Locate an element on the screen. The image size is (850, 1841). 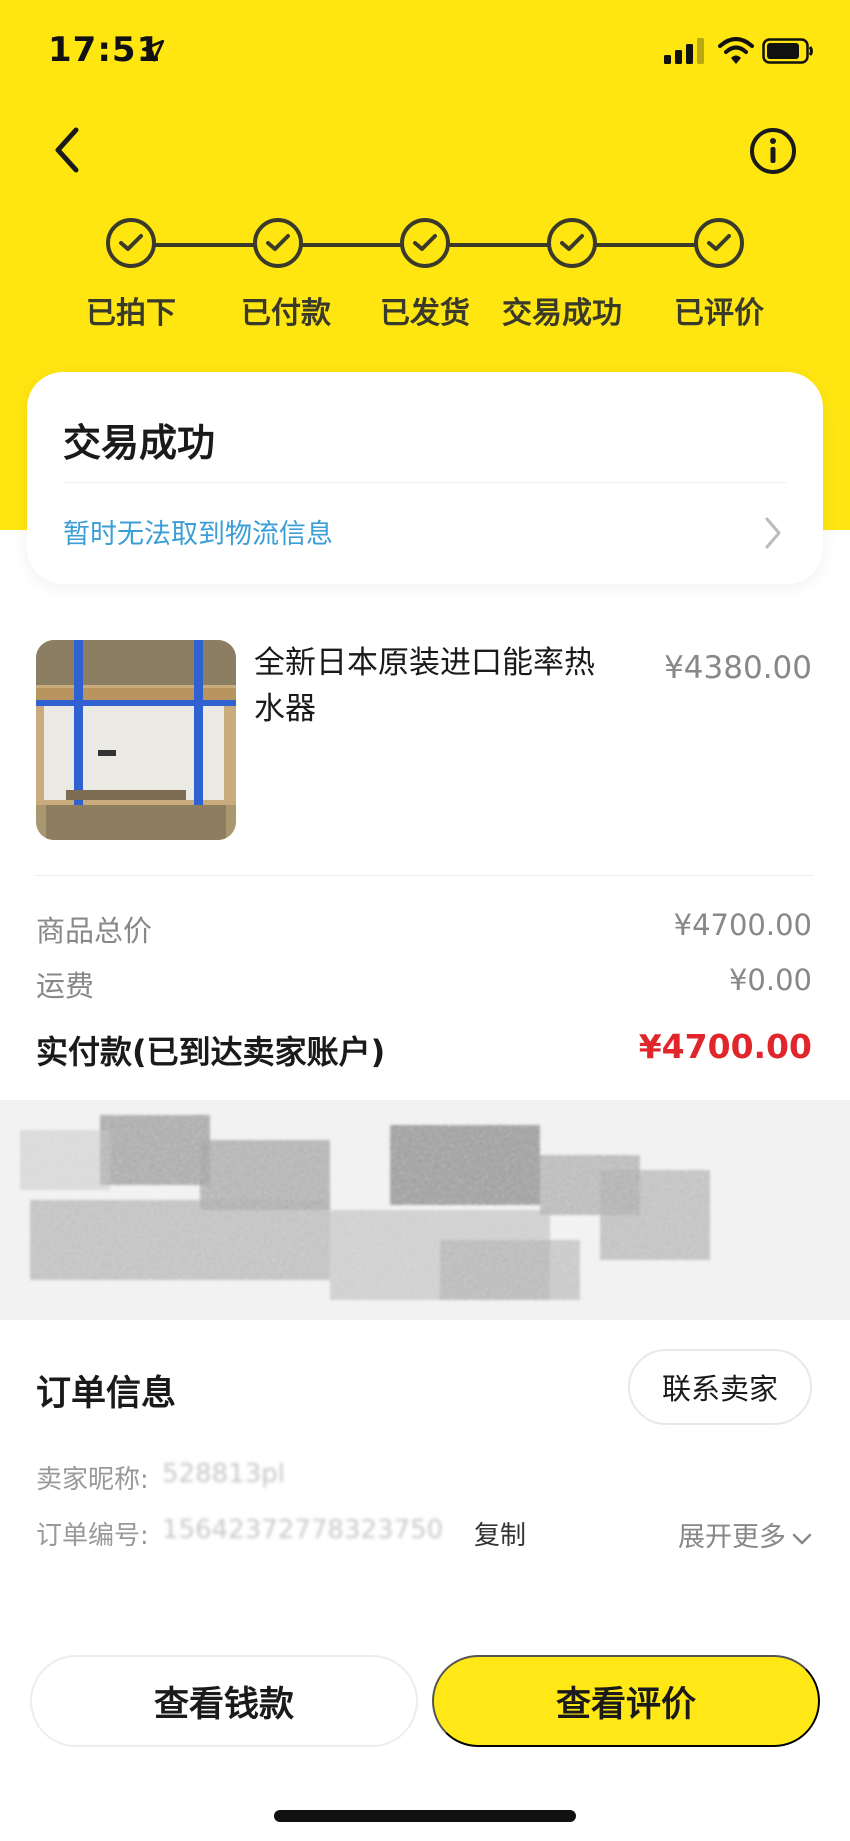
product-image is located at coordinates (136, 740).